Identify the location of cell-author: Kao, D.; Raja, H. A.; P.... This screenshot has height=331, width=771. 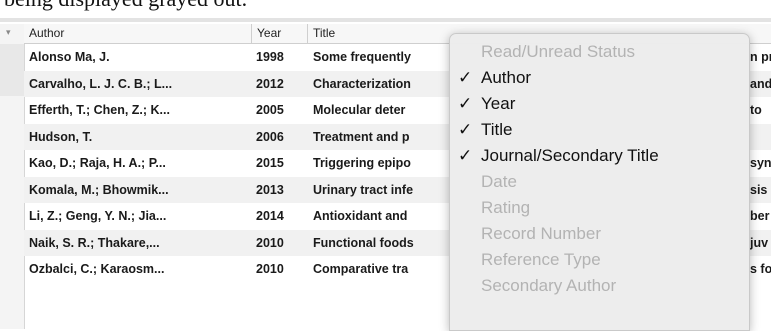
(97, 163).